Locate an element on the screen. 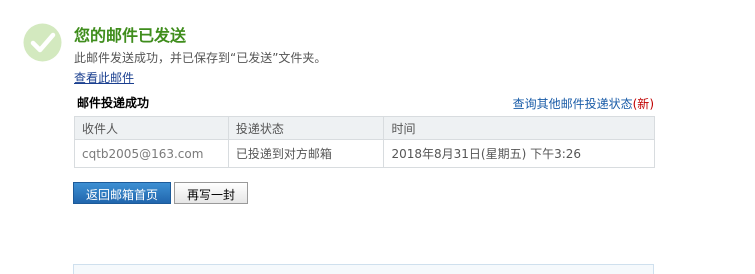 This screenshot has width=755, height=274. column-header-status: 投递状态 is located at coordinates (306, 128).